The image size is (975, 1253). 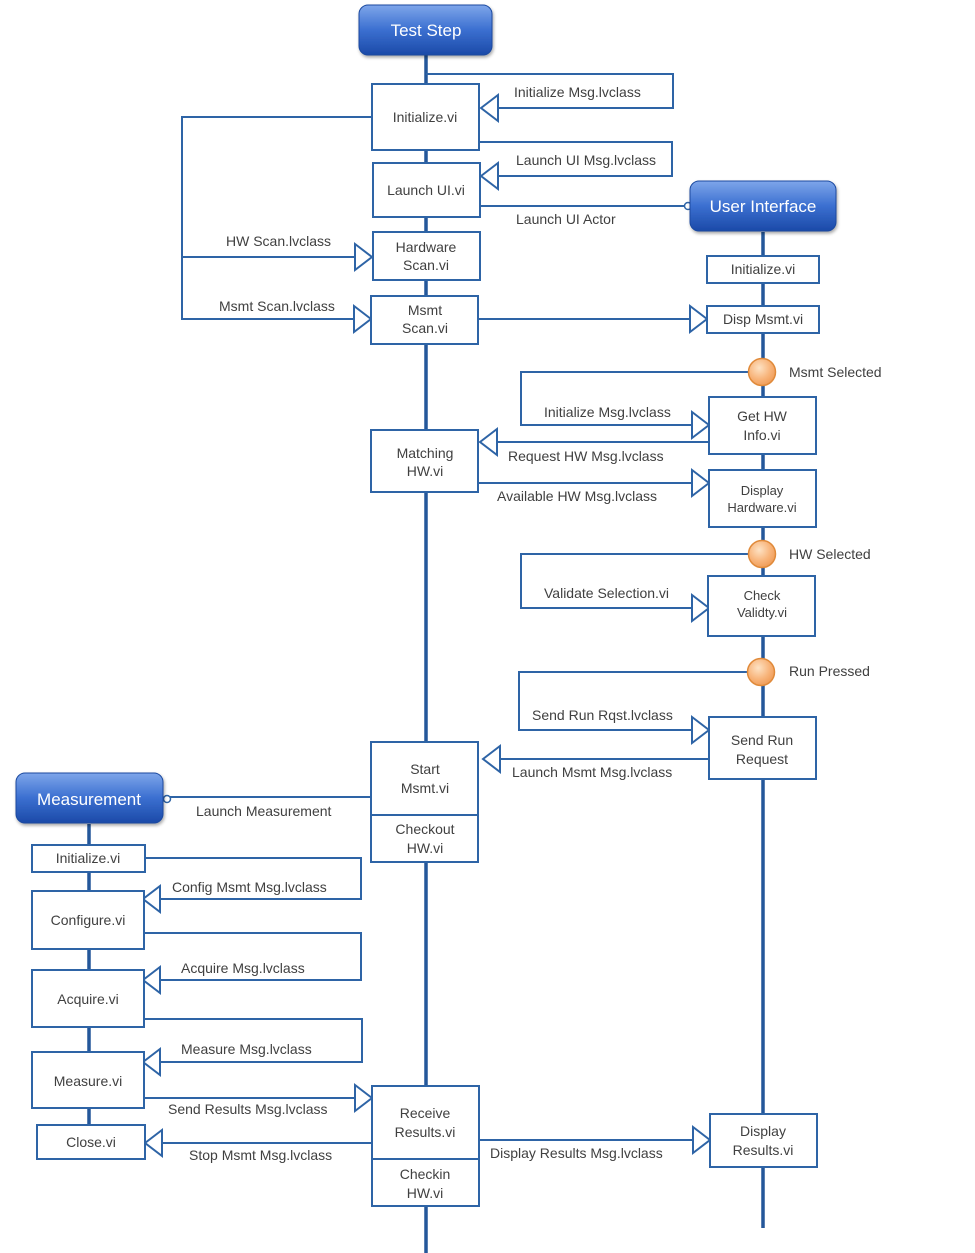 I want to click on box-ts-receive-results: Receive Results.vi, so click(x=425, y=1122).